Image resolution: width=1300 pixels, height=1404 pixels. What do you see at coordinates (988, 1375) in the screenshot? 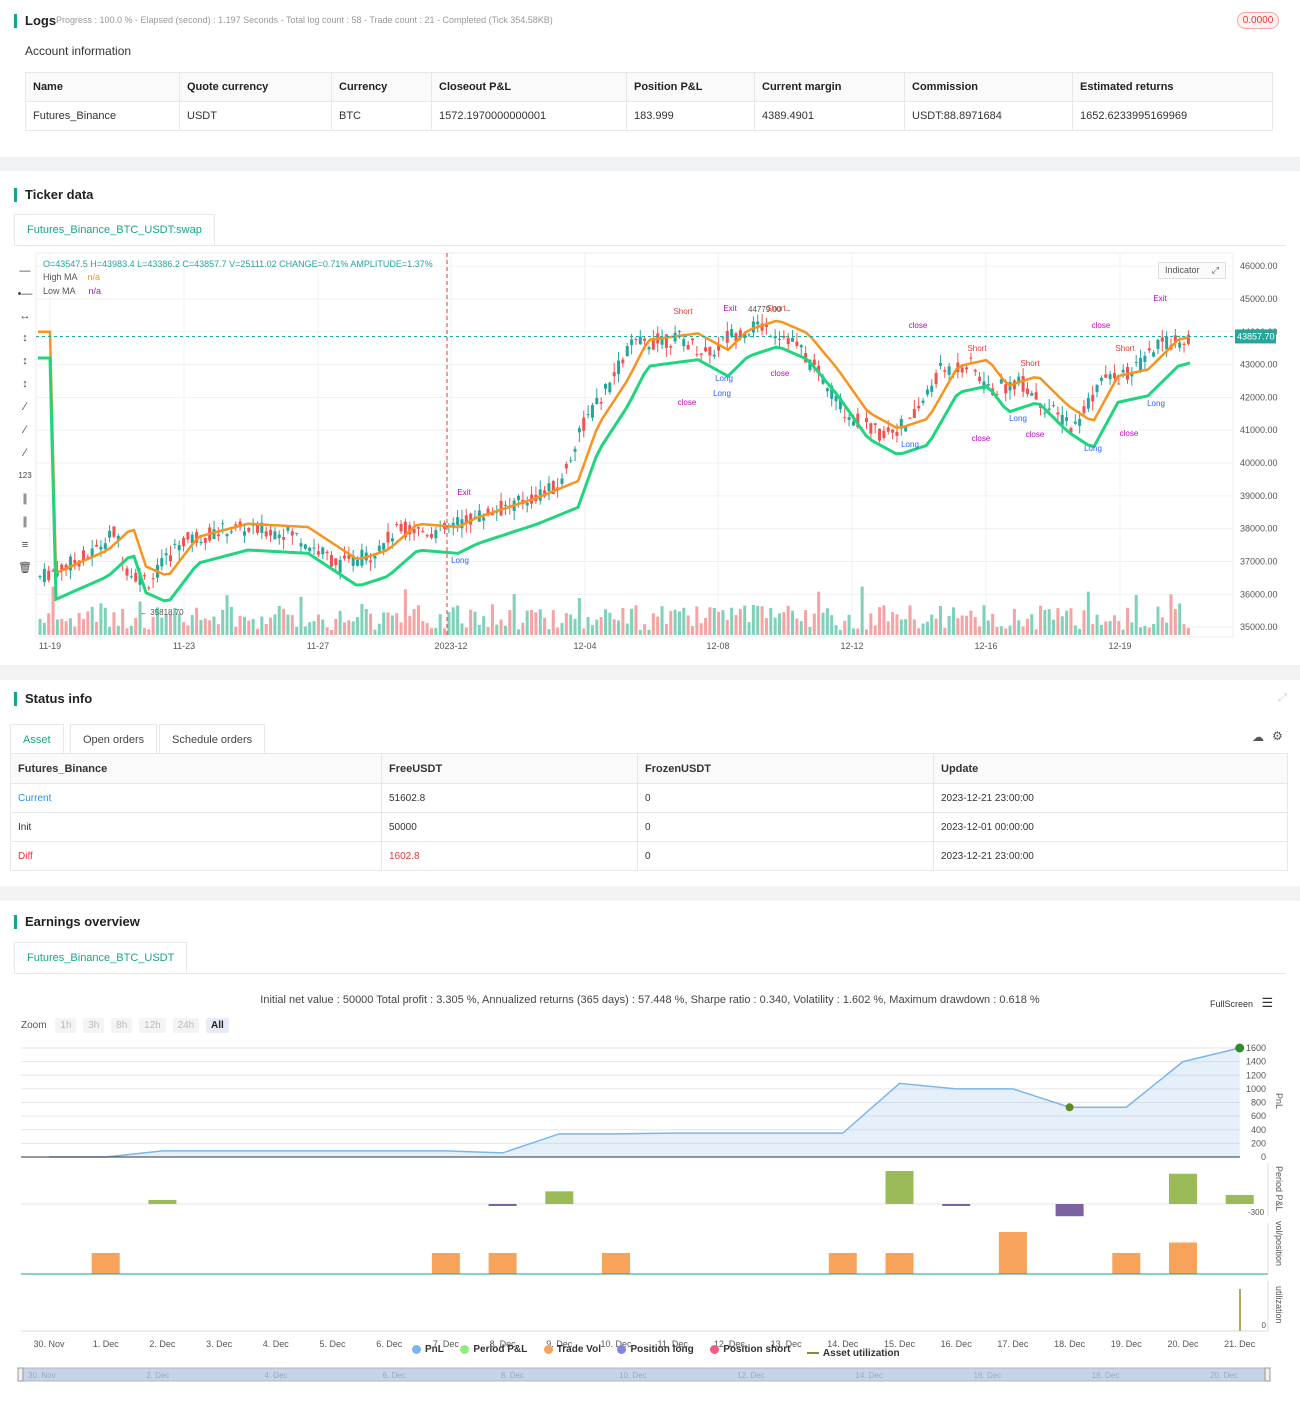
I see `navigator-tick-label: 16. Dec` at bounding box center [988, 1375].